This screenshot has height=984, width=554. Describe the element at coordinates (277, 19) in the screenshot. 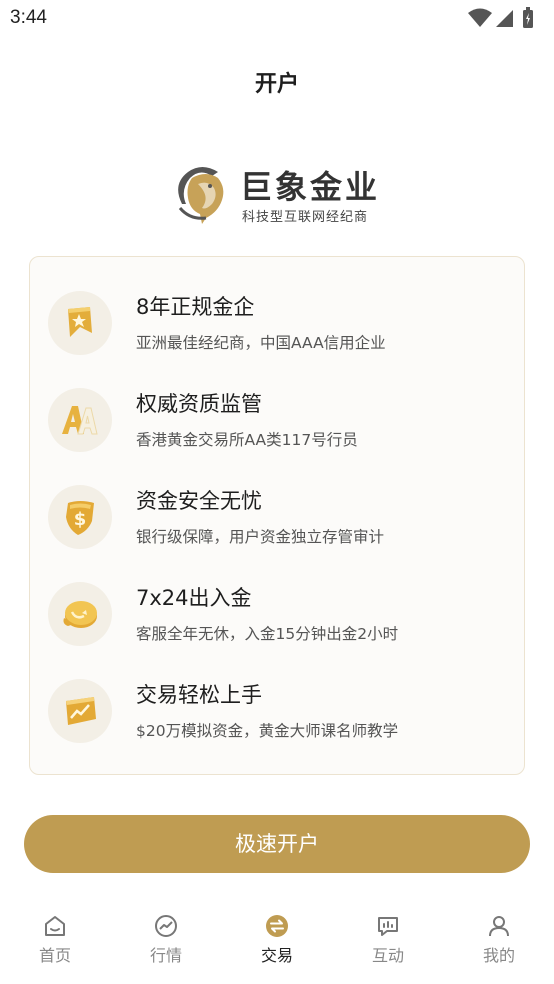

I see `status-bar: 3:44` at that location.